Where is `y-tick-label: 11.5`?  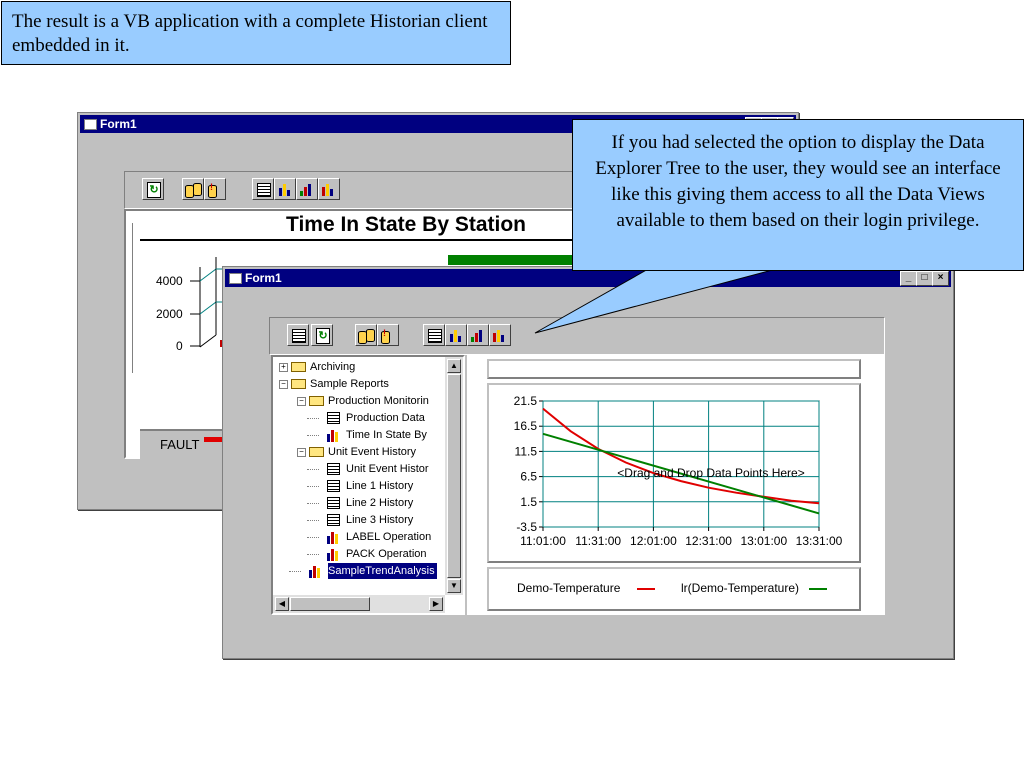
y-tick-label: 11.5 is located at coordinates (526, 451).